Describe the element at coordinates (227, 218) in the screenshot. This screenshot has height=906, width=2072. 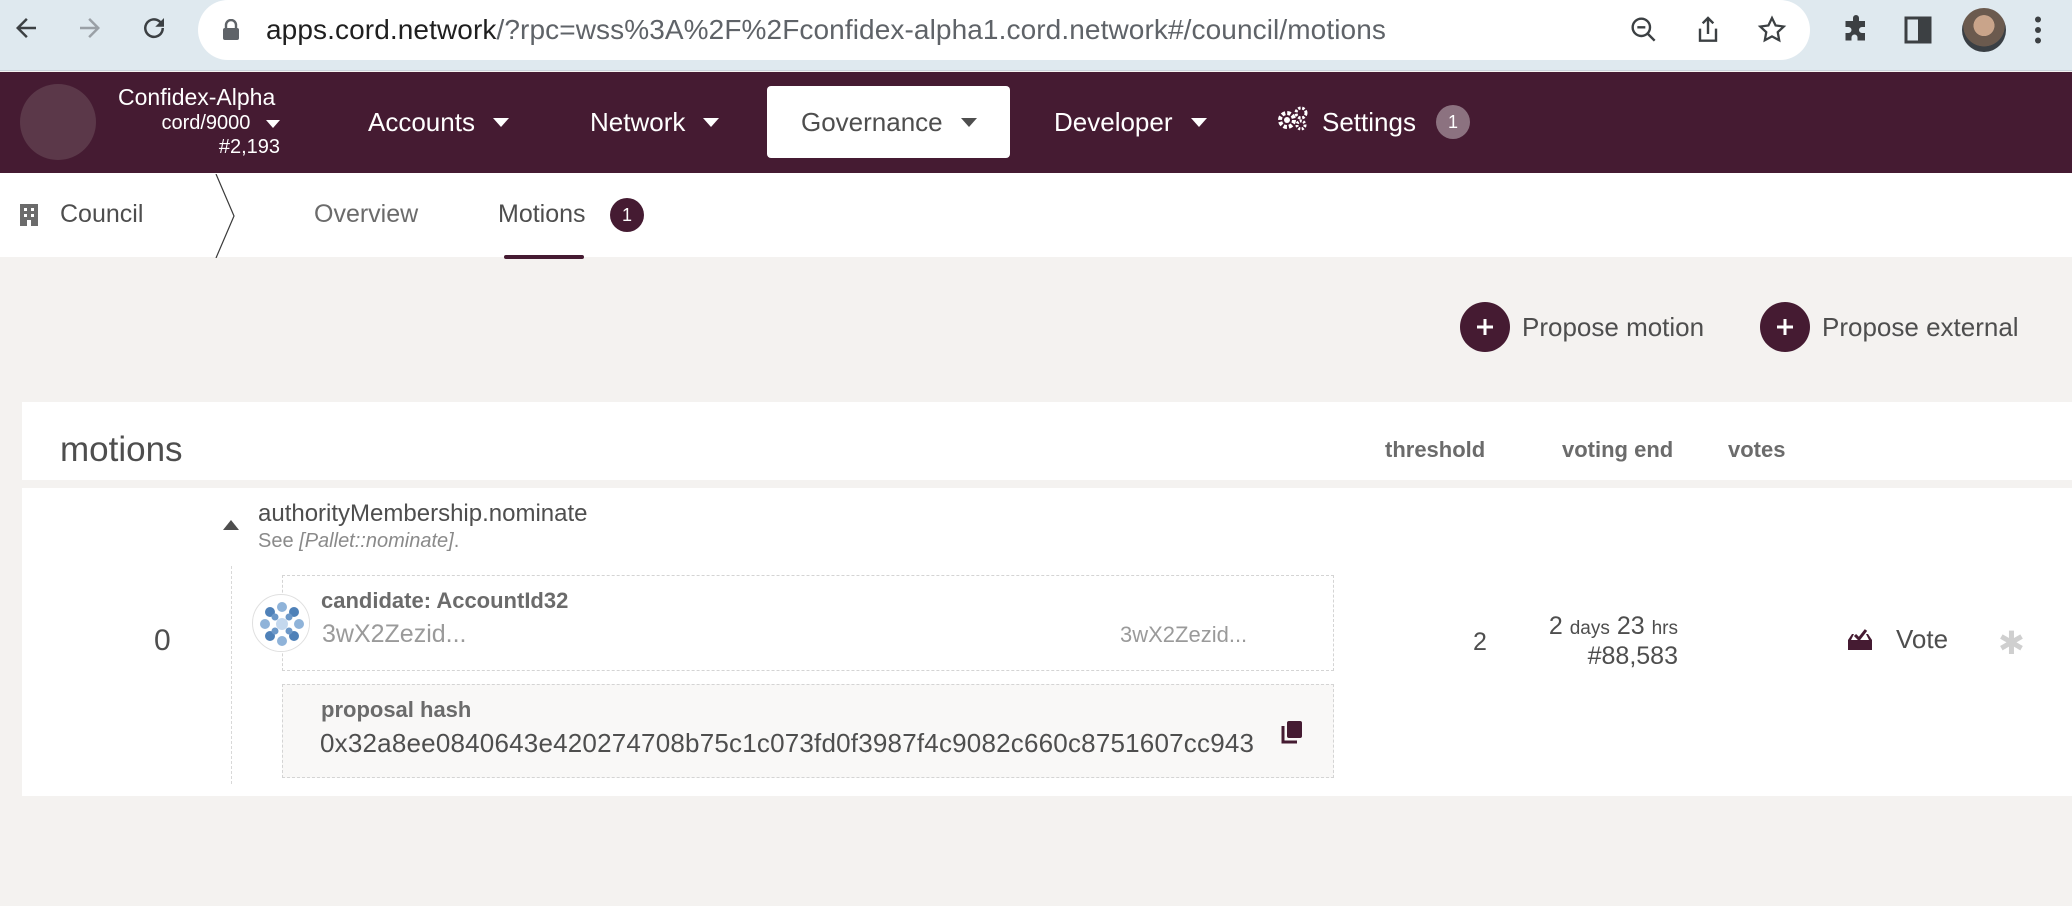
I see `breadcrumb-divider-icon` at that location.